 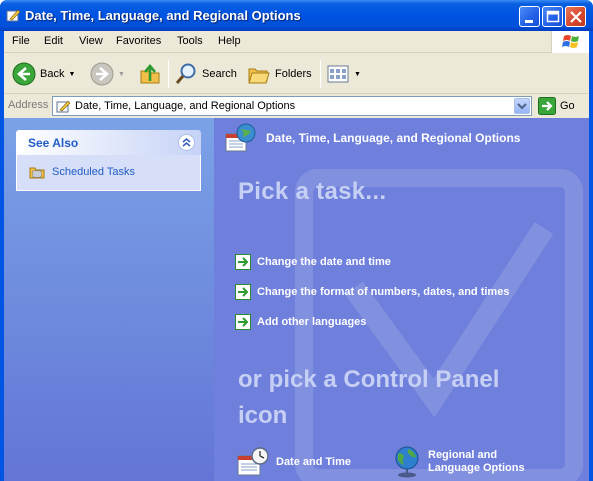 I want to click on regional-language-applet: Regional and Language Options, so click(x=458, y=462).